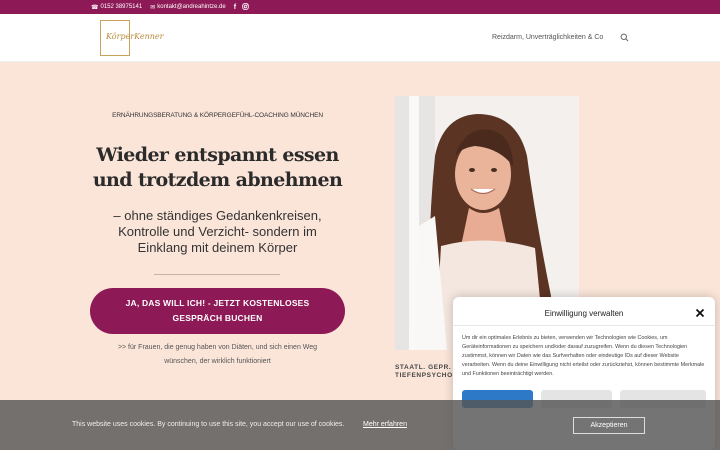 The height and width of the screenshot is (450, 720). I want to click on phone-contact: ☎ 0152 38975141, so click(116, 7).